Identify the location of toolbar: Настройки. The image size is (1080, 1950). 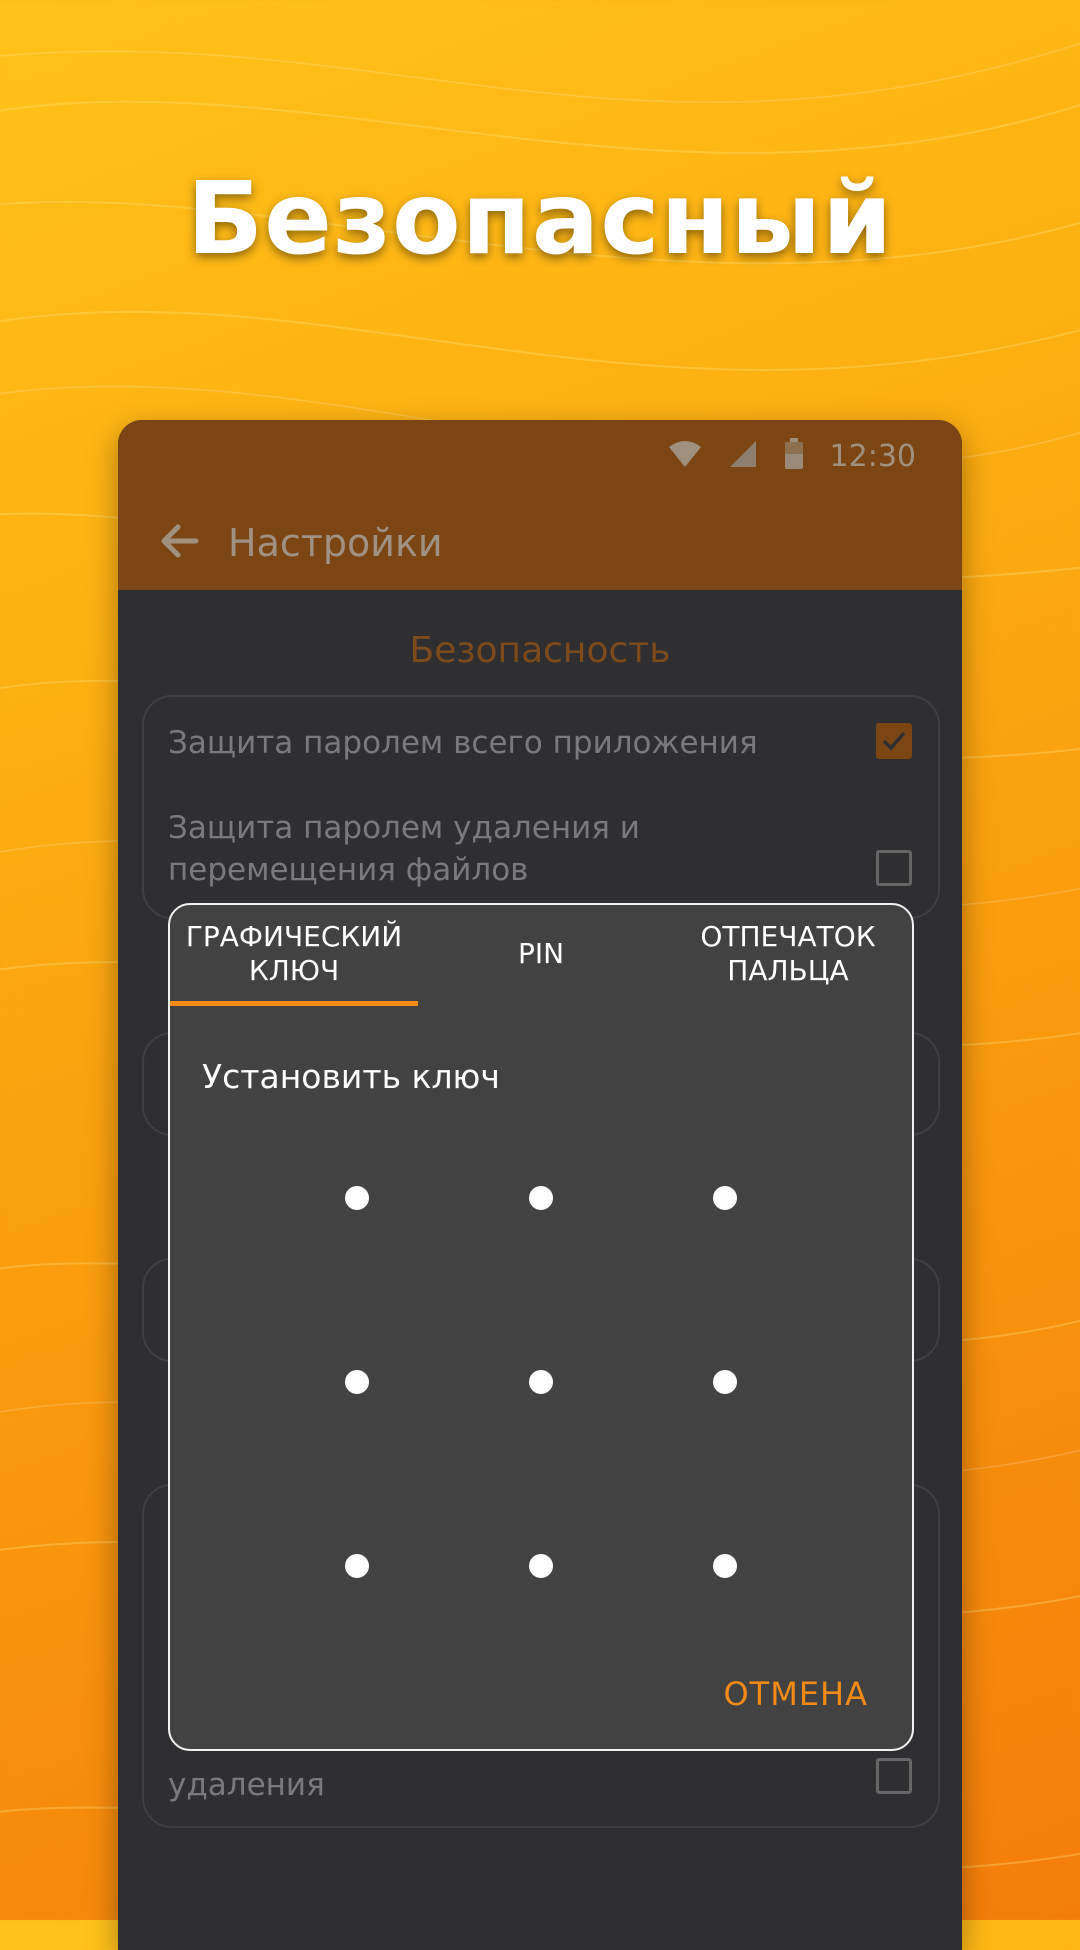
(301, 543).